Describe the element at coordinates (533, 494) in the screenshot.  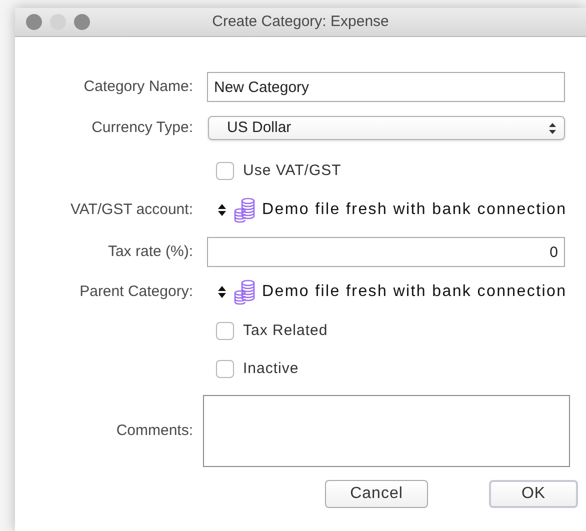
I see `ok-button: OK` at that location.